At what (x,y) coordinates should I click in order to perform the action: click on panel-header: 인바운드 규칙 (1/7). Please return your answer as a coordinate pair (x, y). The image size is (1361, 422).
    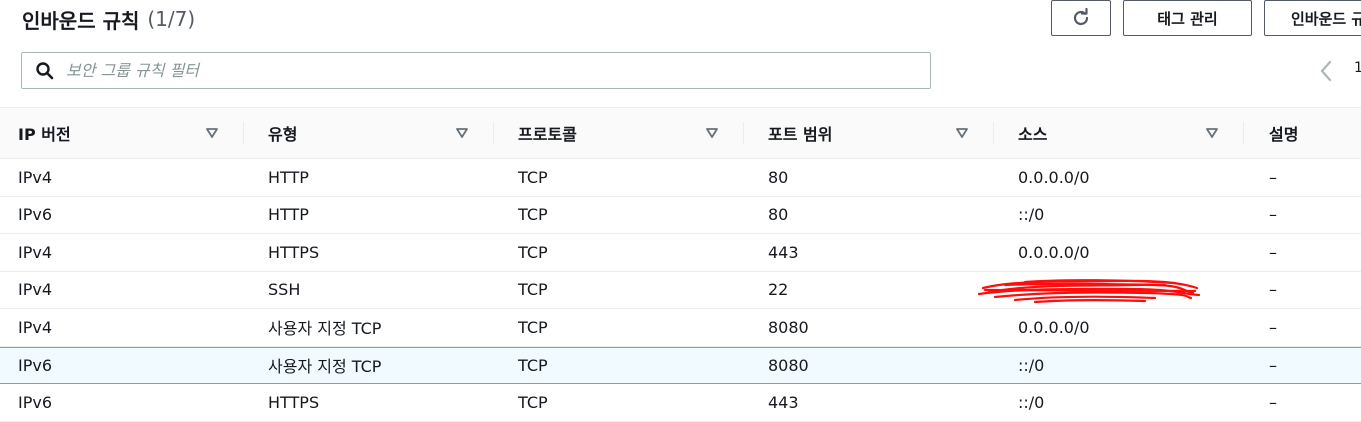
    Looking at the image, I should click on (108, 19).